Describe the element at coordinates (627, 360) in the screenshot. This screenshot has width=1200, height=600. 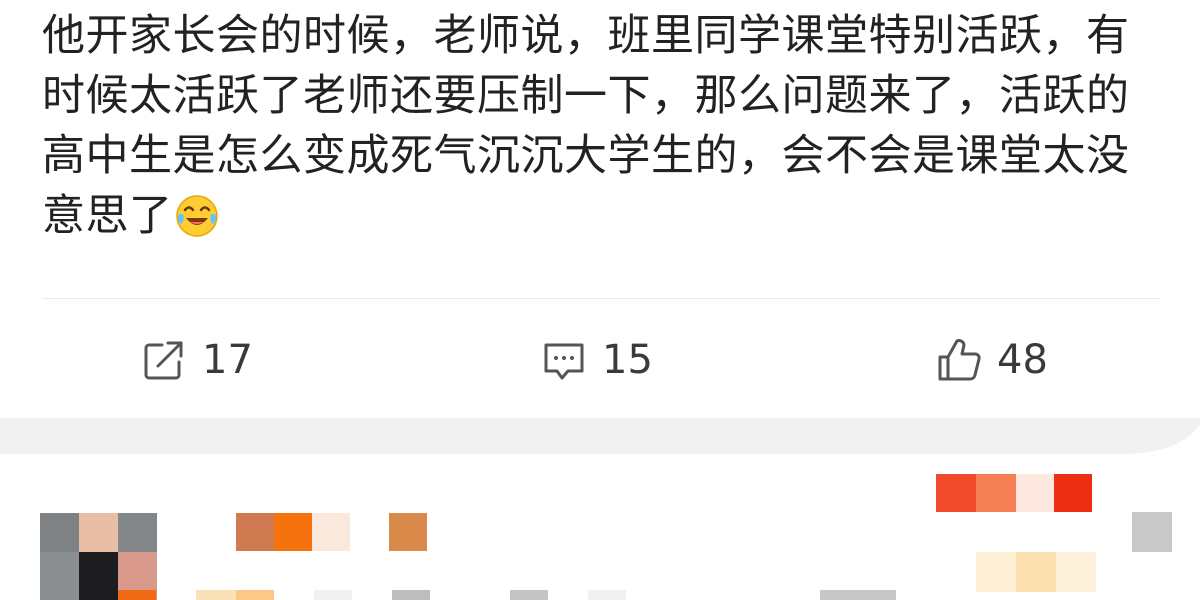
I see `comment-count: 15` at that location.